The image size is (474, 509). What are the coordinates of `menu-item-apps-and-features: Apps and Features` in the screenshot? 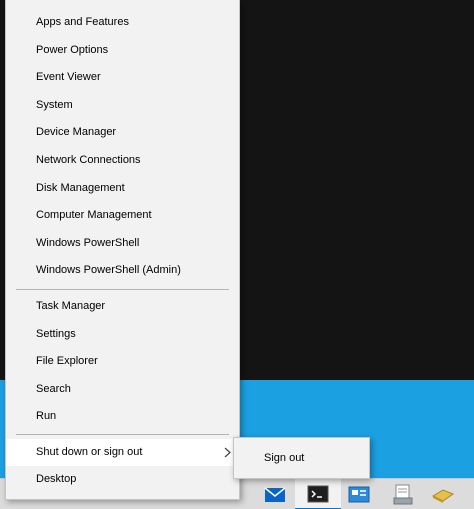 It's located at (122, 22).